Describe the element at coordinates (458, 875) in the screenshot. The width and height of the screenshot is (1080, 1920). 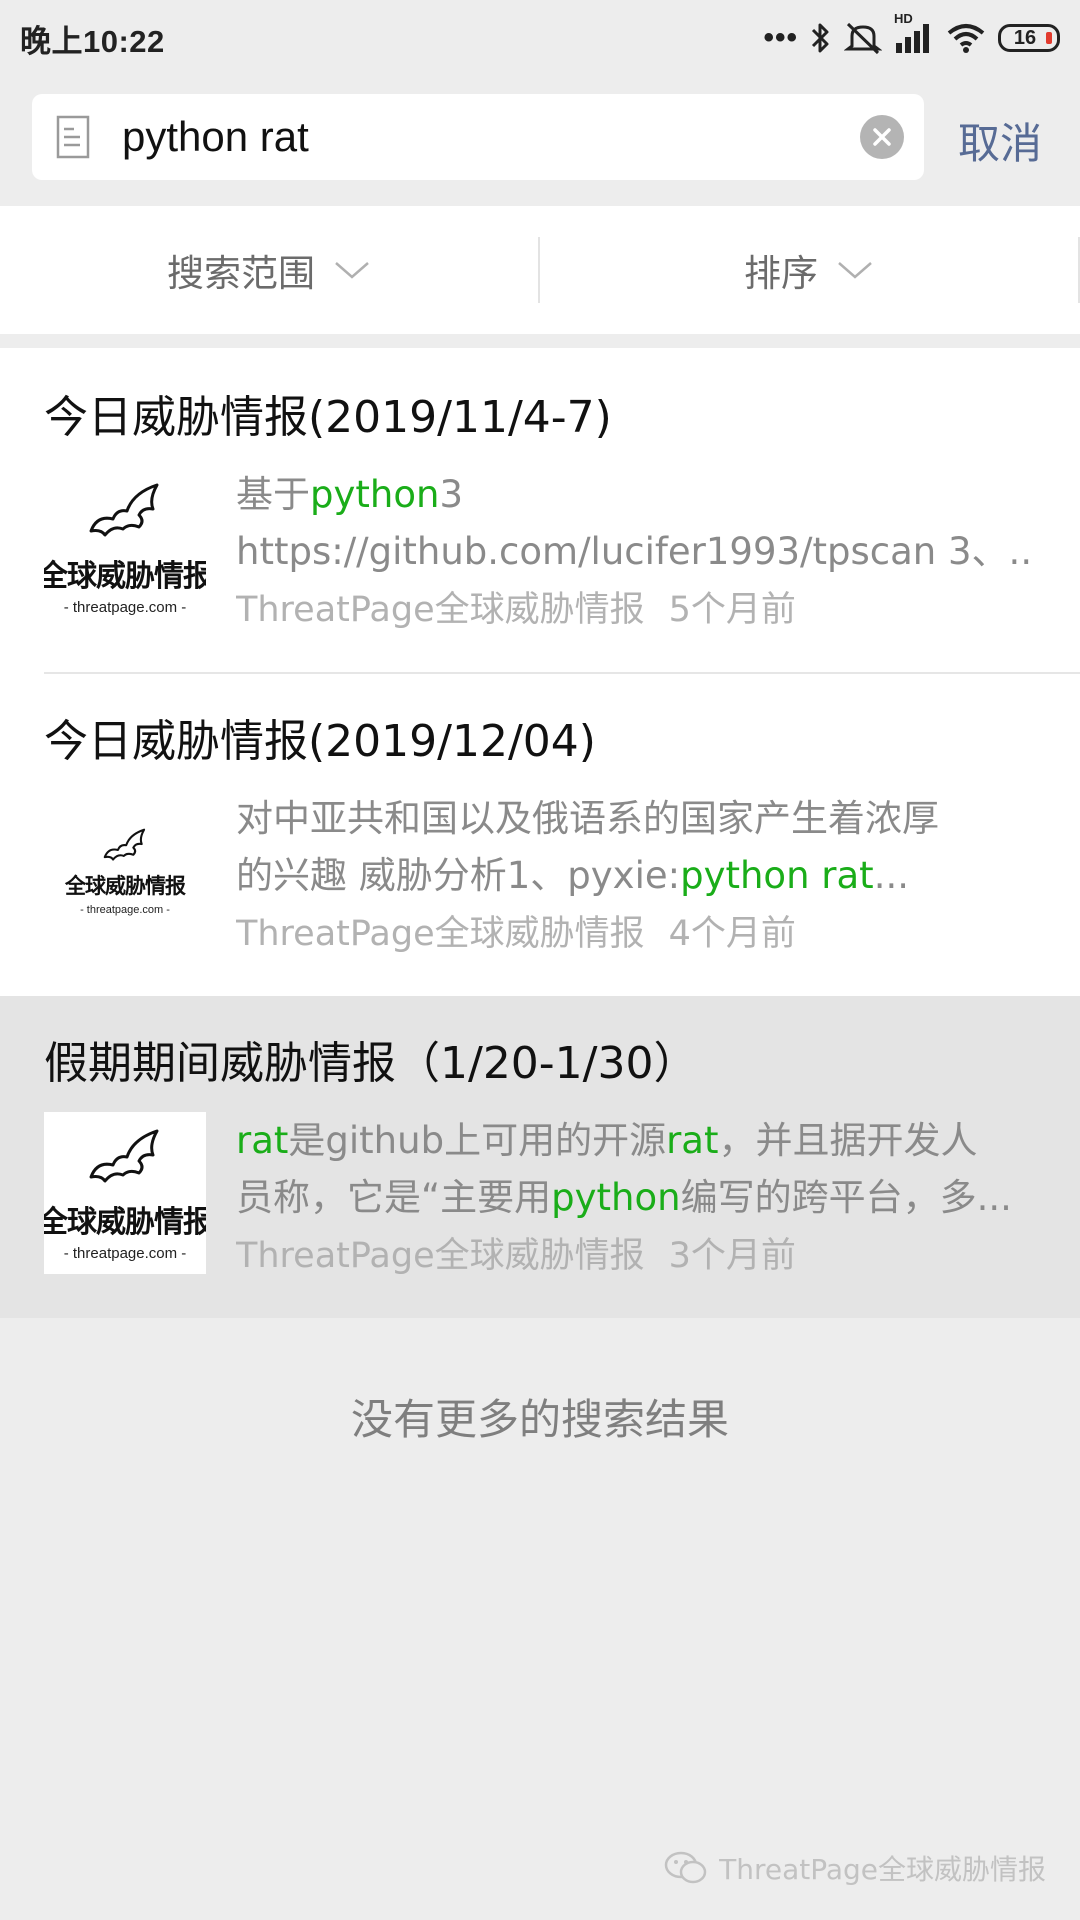
I see `snippet-text: 的兴趣 威胁分析1、pyxie:` at that location.